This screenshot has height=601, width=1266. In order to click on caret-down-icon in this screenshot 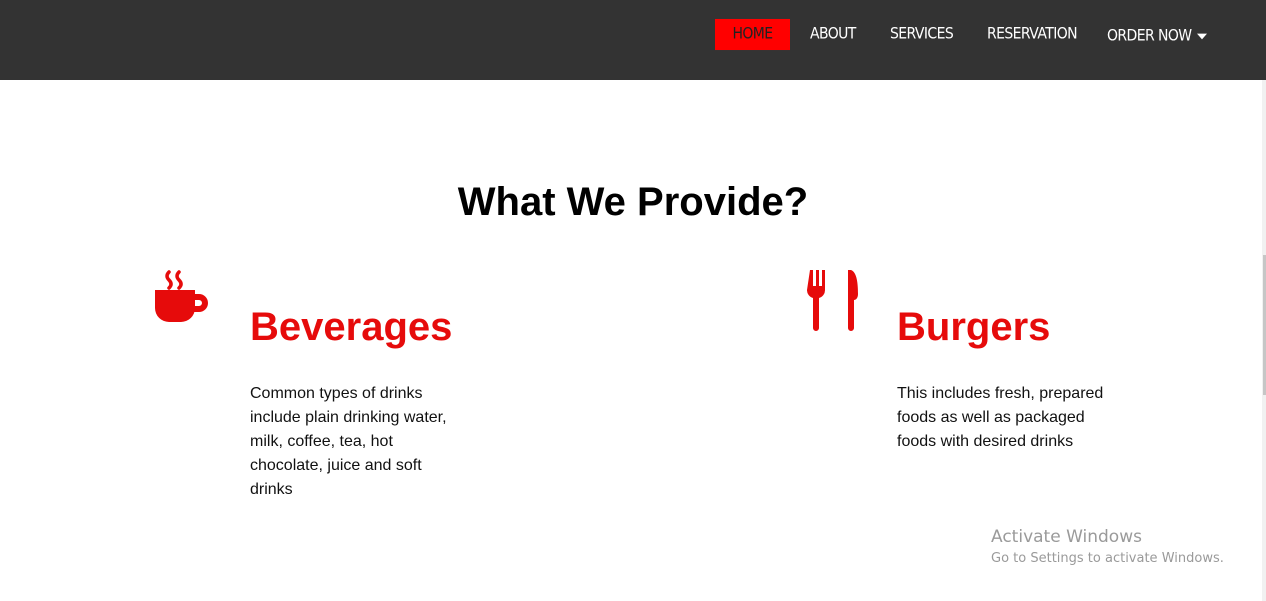, I will do `click(1201, 36)`.